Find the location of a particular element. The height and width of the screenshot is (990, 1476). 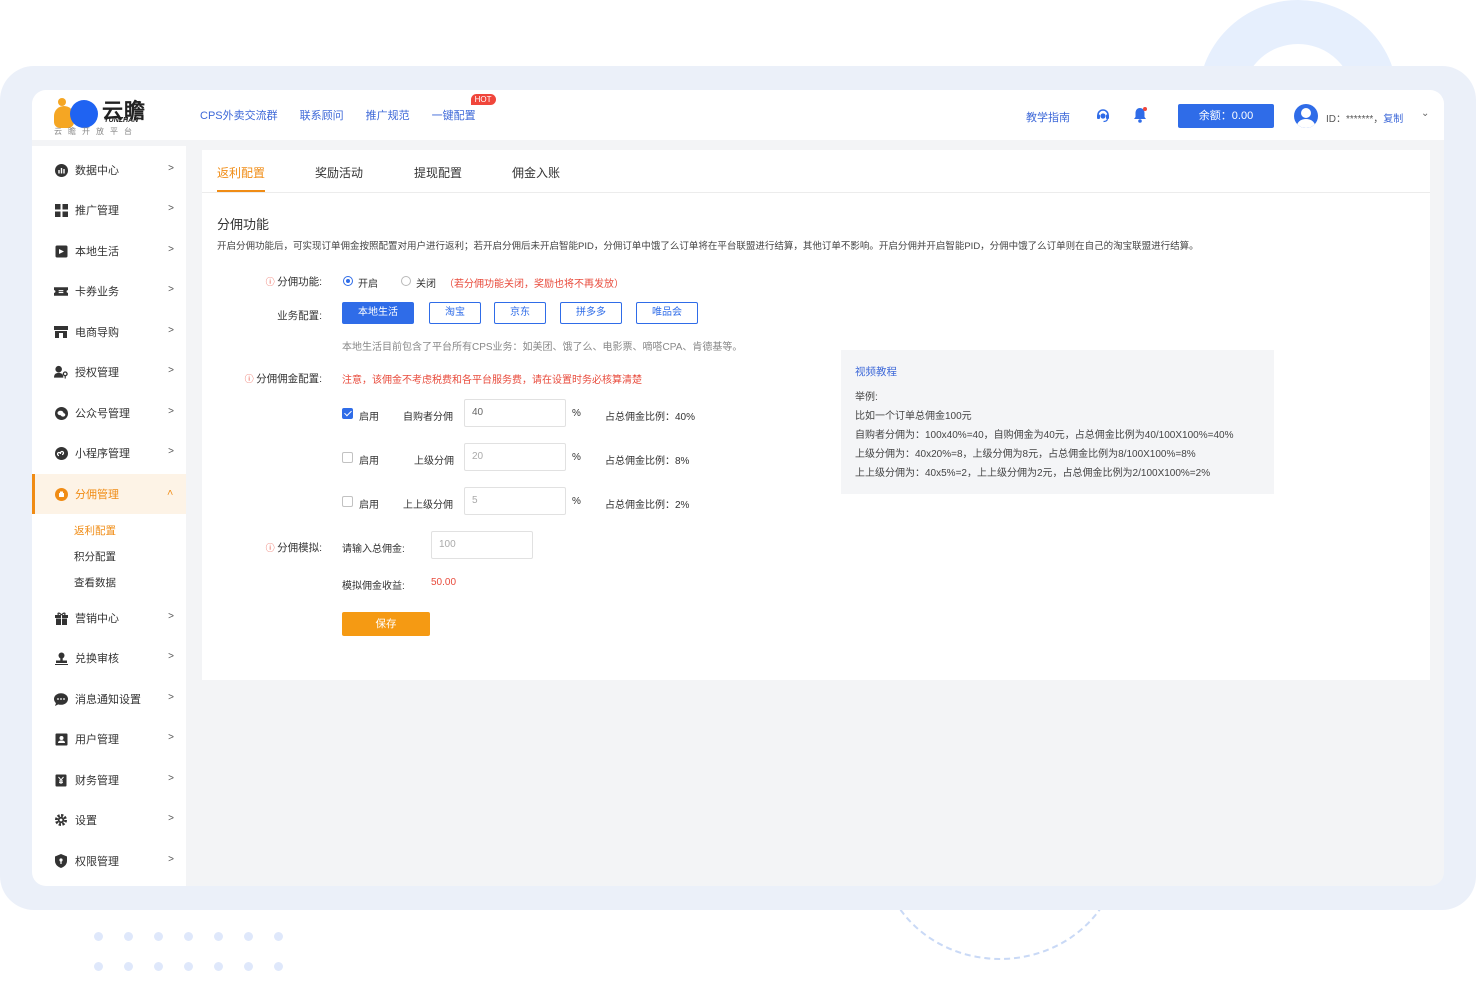

commission-warning: 注意，该佣金不考虑税费和各平台服务费，请在设置时务必核算清楚 is located at coordinates (492, 380).